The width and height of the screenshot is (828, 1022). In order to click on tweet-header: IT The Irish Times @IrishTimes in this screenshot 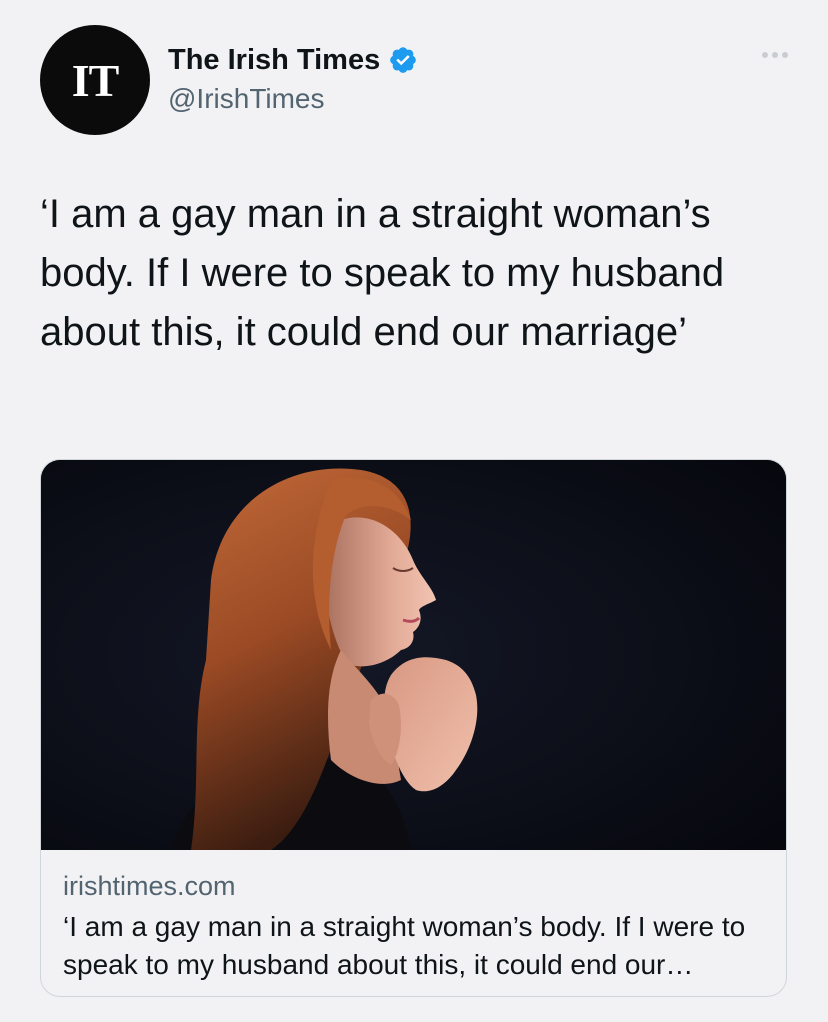, I will do `click(229, 80)`.